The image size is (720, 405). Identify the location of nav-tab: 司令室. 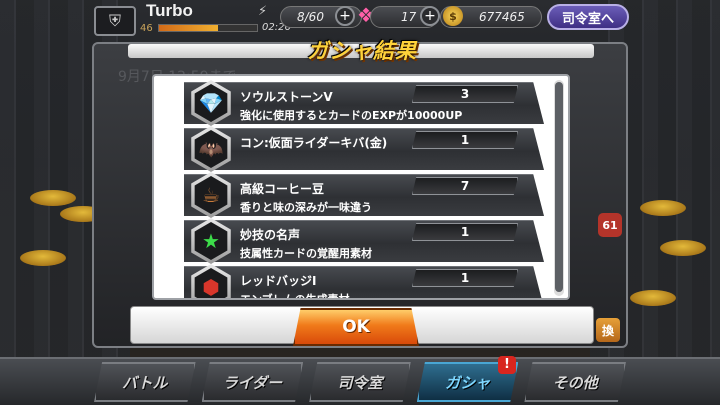
(360, 382).